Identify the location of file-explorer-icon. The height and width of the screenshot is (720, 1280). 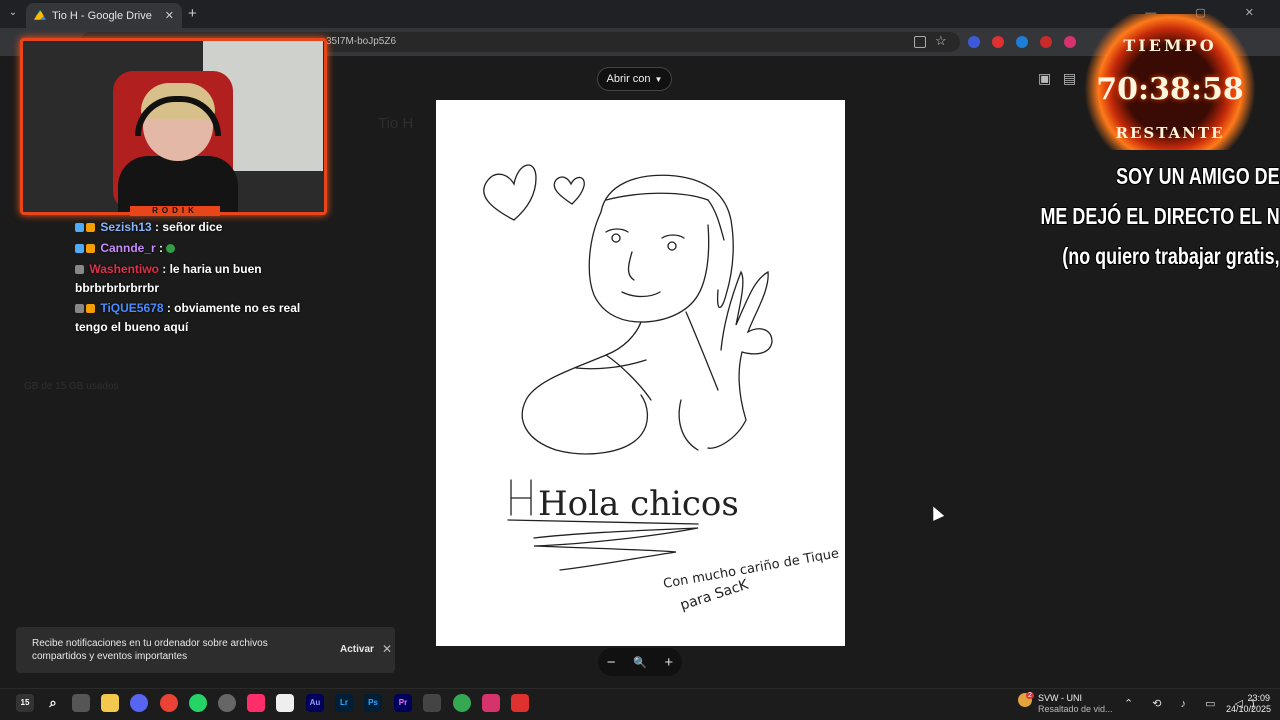
(110, 703).